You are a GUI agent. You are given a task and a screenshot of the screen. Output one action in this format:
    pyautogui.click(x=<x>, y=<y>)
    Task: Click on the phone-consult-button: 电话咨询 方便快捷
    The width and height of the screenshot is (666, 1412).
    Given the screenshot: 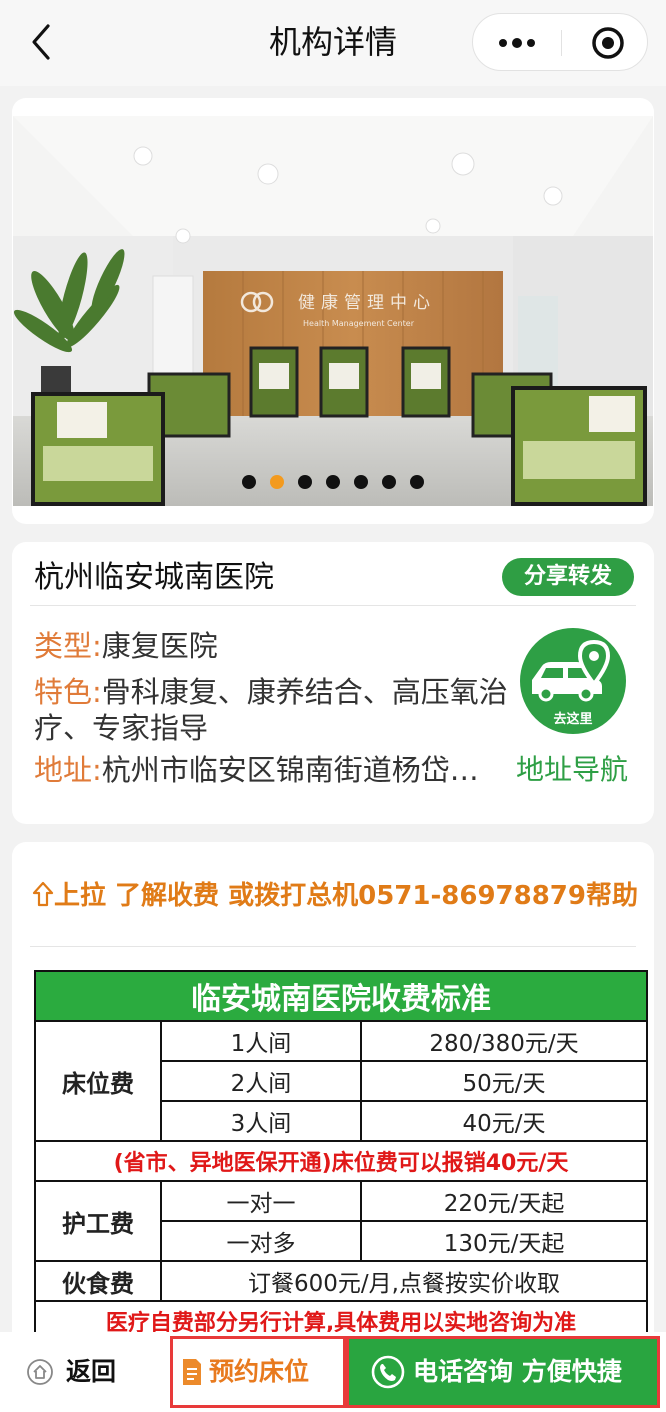 What is the action you would take?
    pyautogui.click(x=503, y=1372)
    